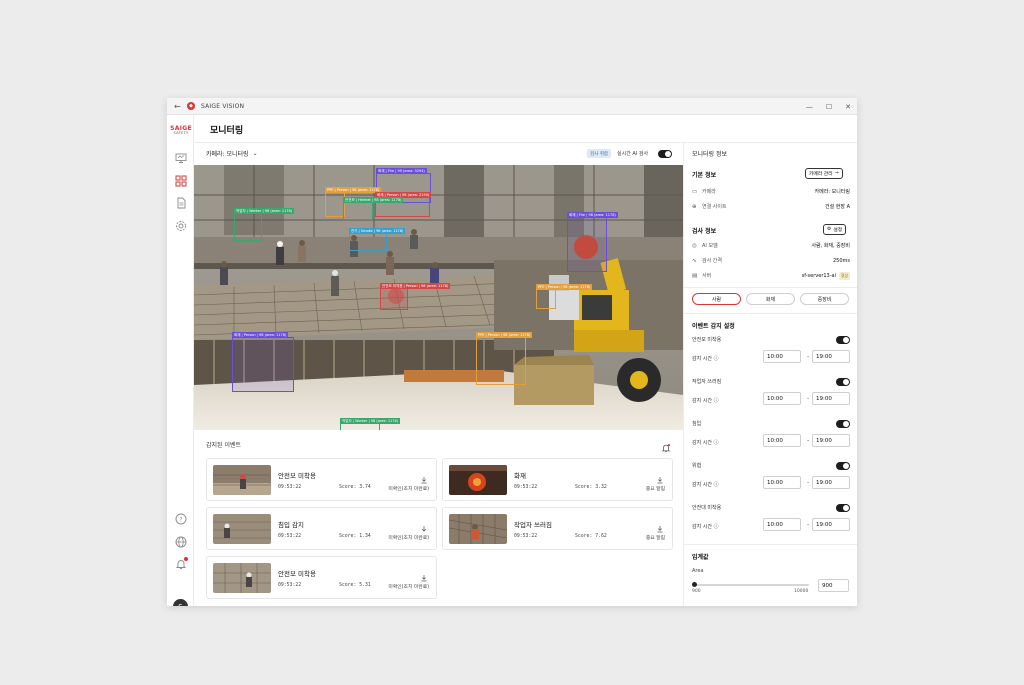 The image size is (1024, 685). Describe the element at coordinates (770, 544) in the screenshot. I see `divider` at that location.